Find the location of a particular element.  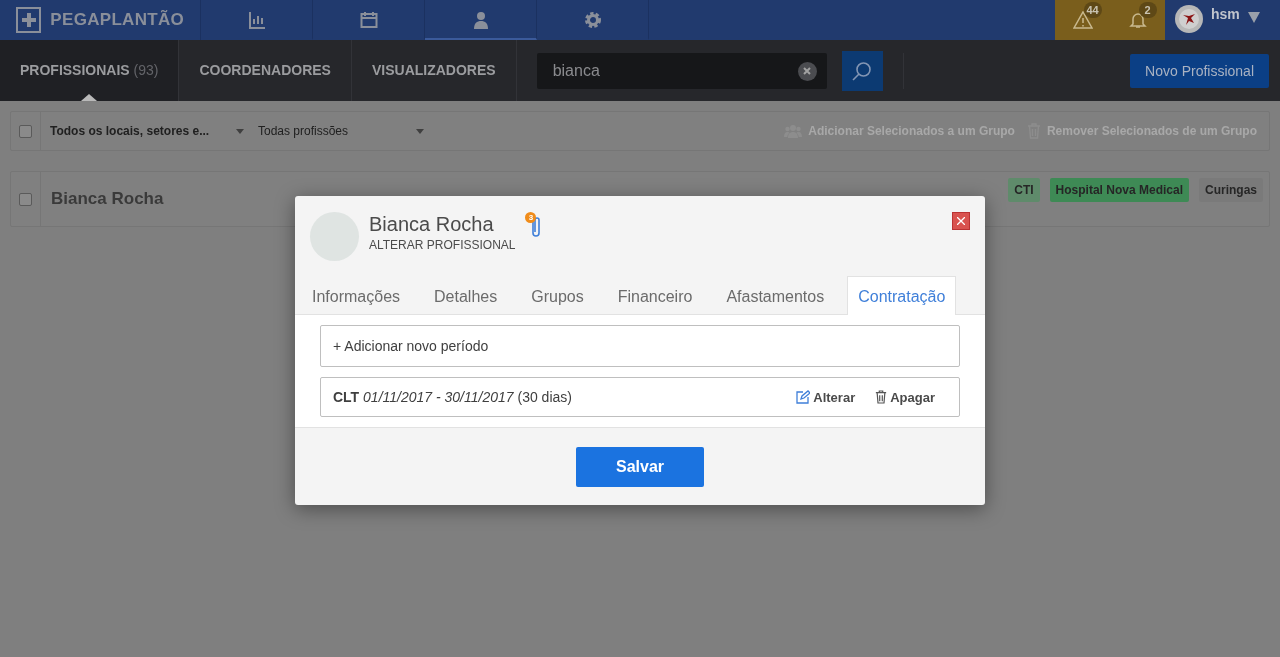

profession-dropdown: Todas profissões is located at coordinates (341, 131).